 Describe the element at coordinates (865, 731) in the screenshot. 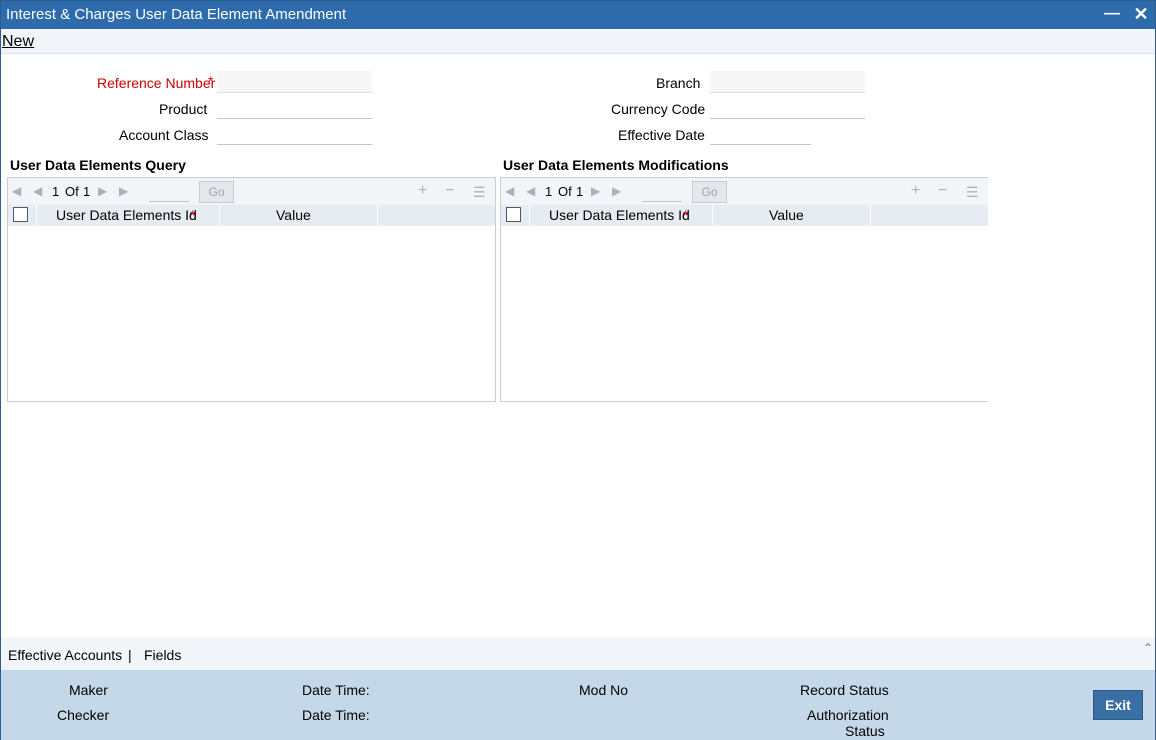

I see `authorization-status-label-line2: Status` at that location.